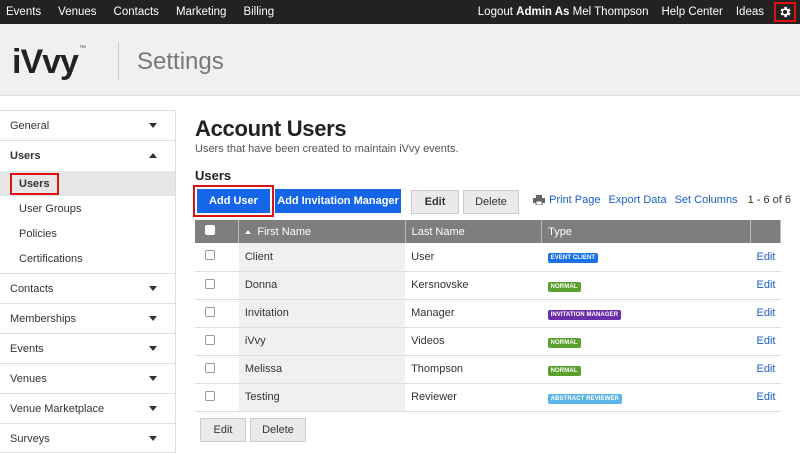 The height and width of the screenshot is (453, 800). Describe the element at coordinates (87, 438) in the screenshot. I see `sidebar-item-surveys: Surveys` at that location.